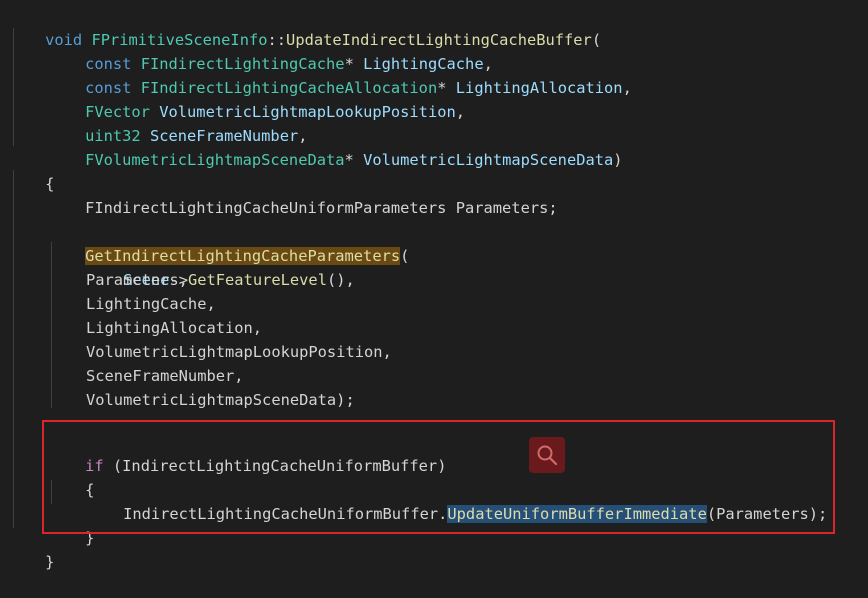 Image resolution: width=868 pixels, height=598 pixels. I want to click on search-badge, so click(547, 455).